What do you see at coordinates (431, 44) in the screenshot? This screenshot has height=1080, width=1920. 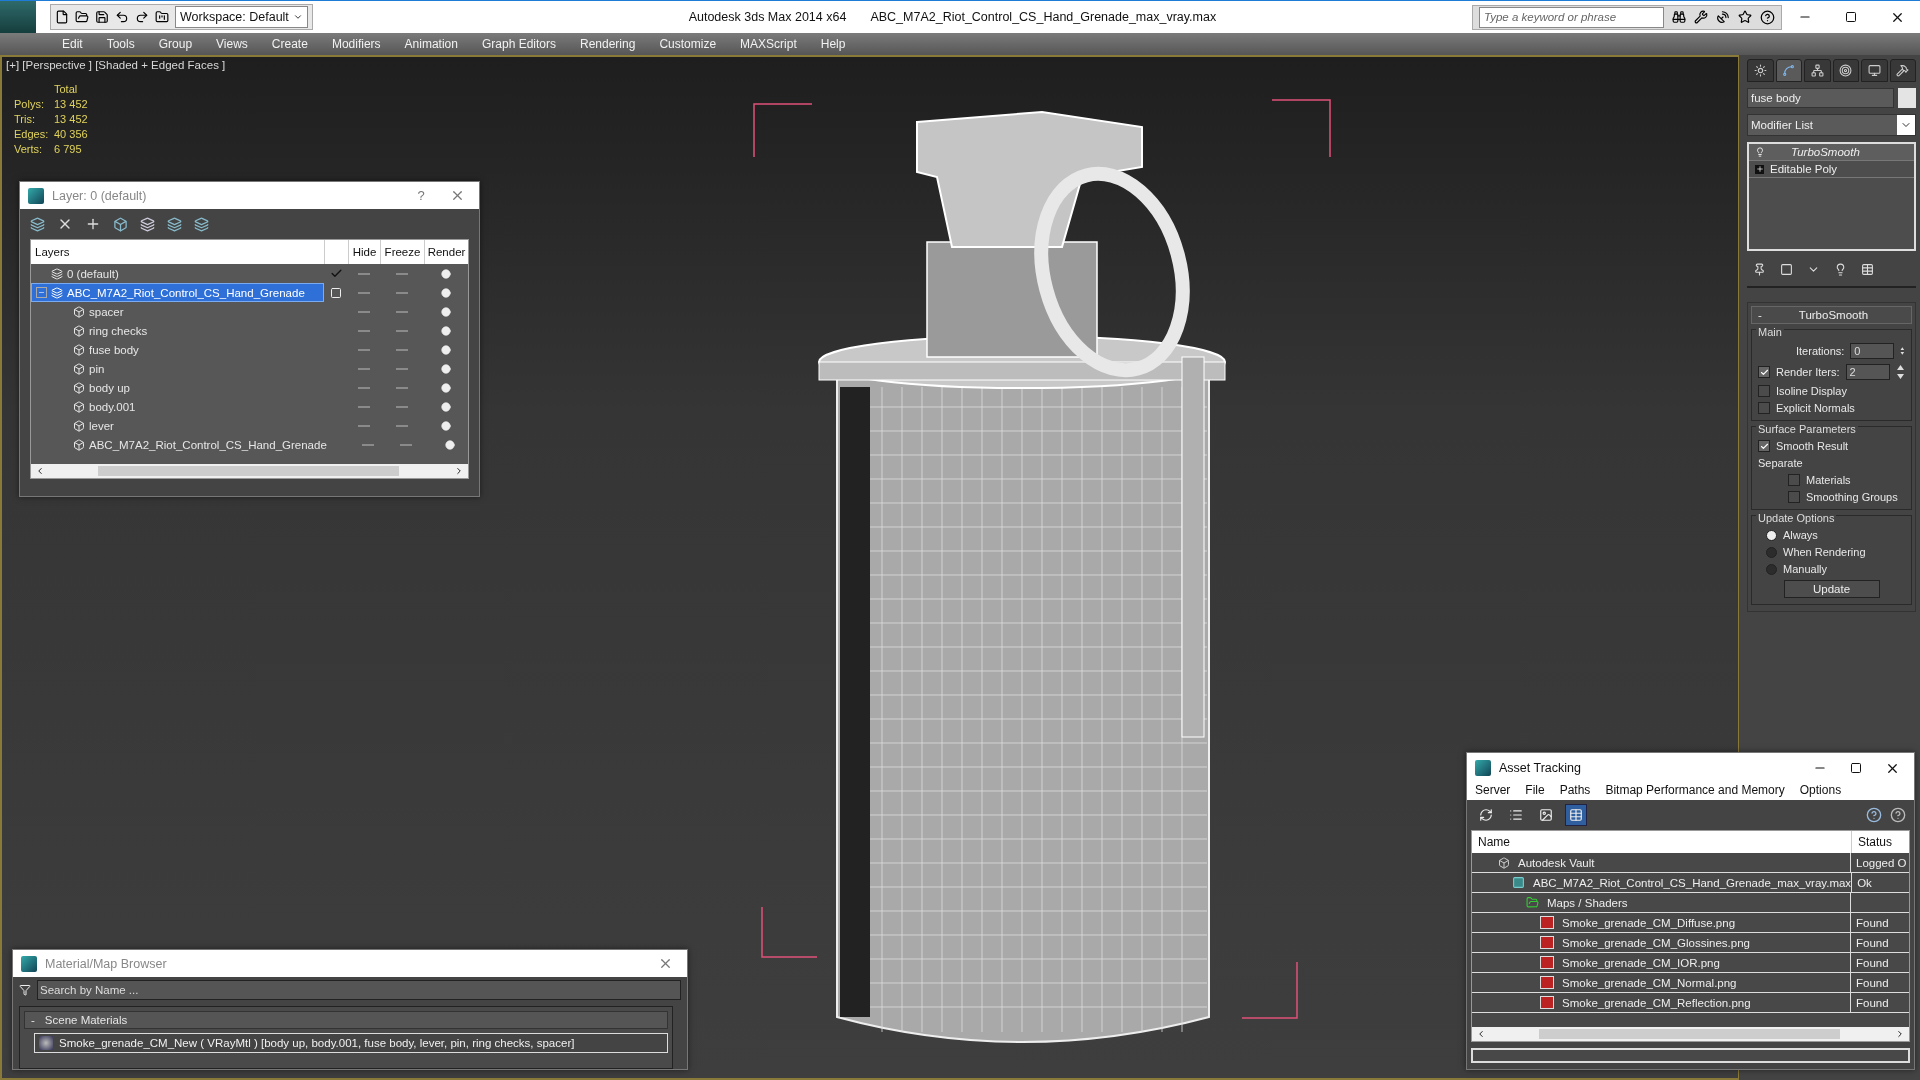 I see `menu-item: Animation` at bounding box center [431, 44].